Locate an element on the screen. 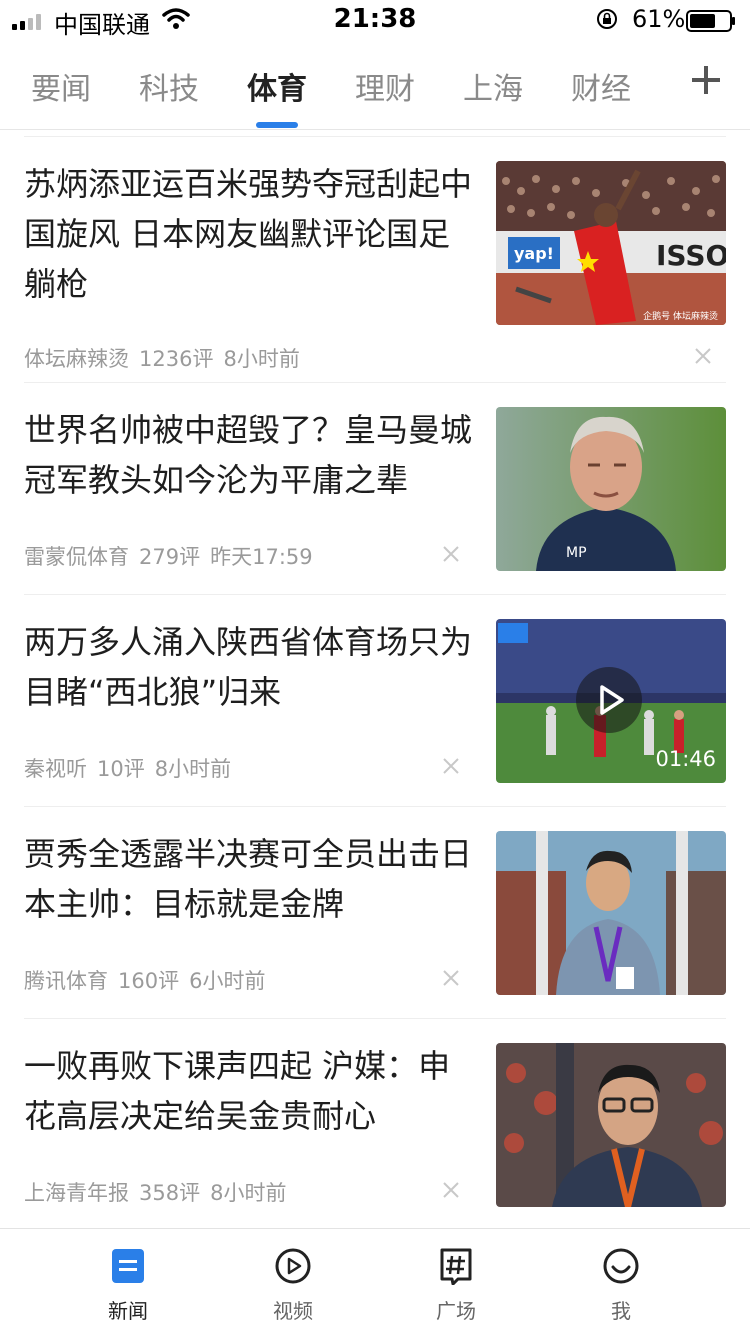 The image size is (750, 1334). news-source: 上海青年报 is located at coordinates (76, 1193).